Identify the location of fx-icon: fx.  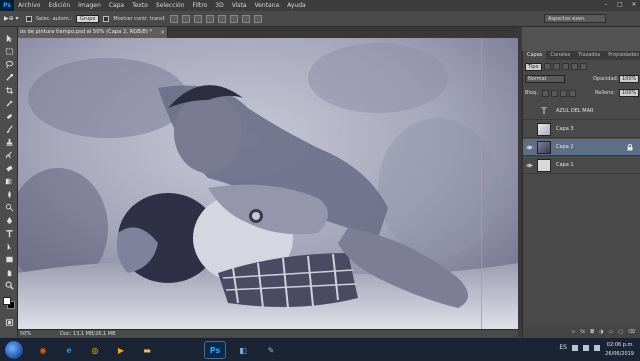
(582, 332).